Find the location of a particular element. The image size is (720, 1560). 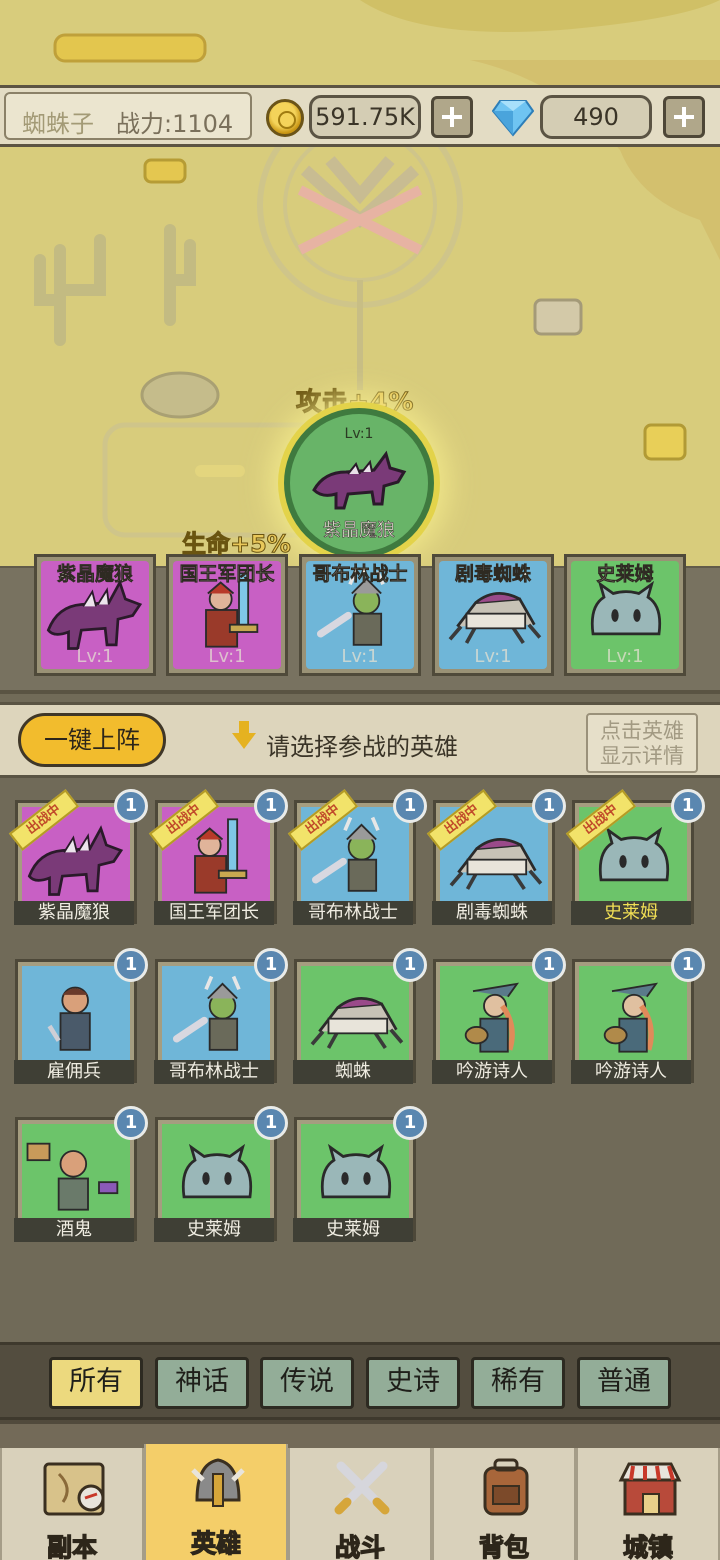

player-name: 蜘蛛子 is located at coordinates (58, 124).